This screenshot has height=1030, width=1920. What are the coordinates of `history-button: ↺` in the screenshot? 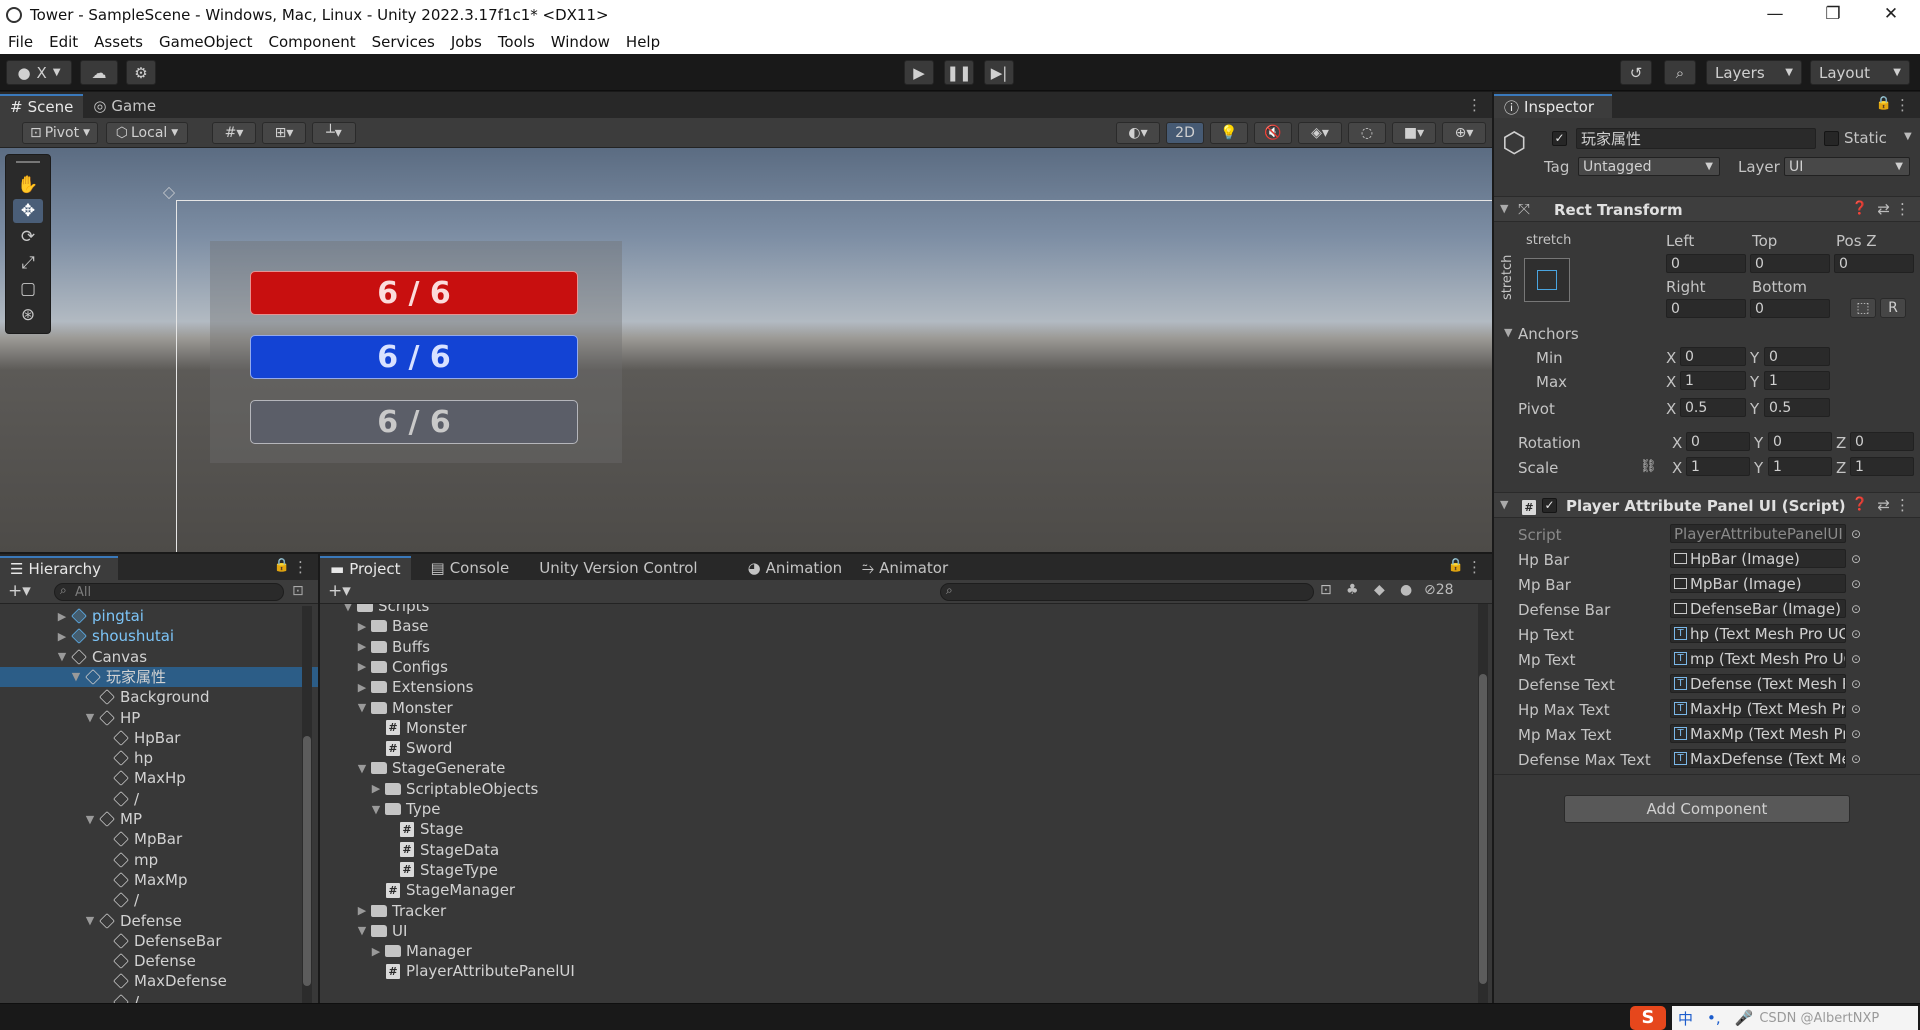 It's located at (1636, 72).